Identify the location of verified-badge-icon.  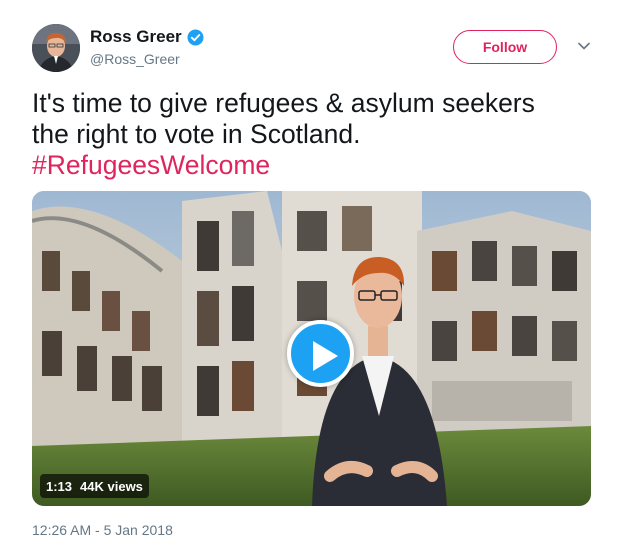
(195, 37).